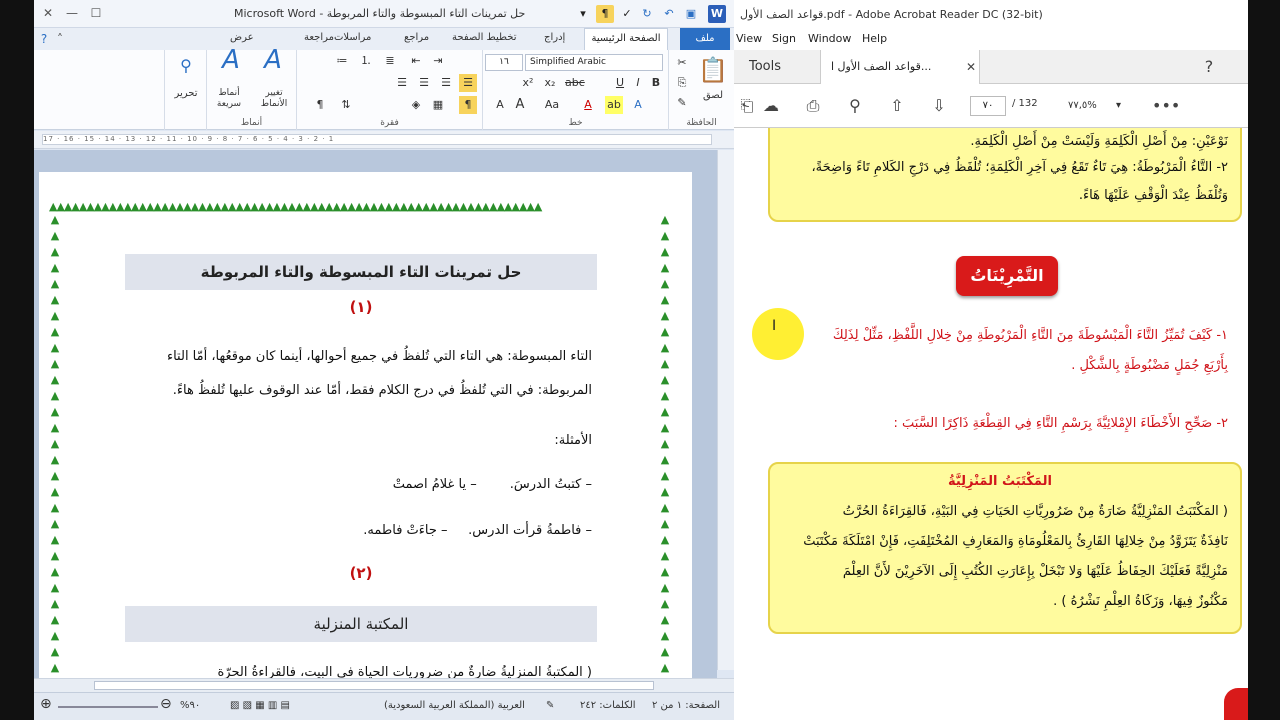 This screenshot has width=1280, height=720. I want to click on justify-icon: ☰, so click(468, 83).